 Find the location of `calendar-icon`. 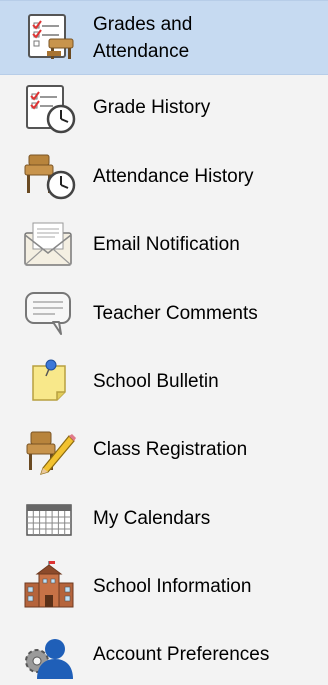

calendar-icon is located at coordinates (49, 519).